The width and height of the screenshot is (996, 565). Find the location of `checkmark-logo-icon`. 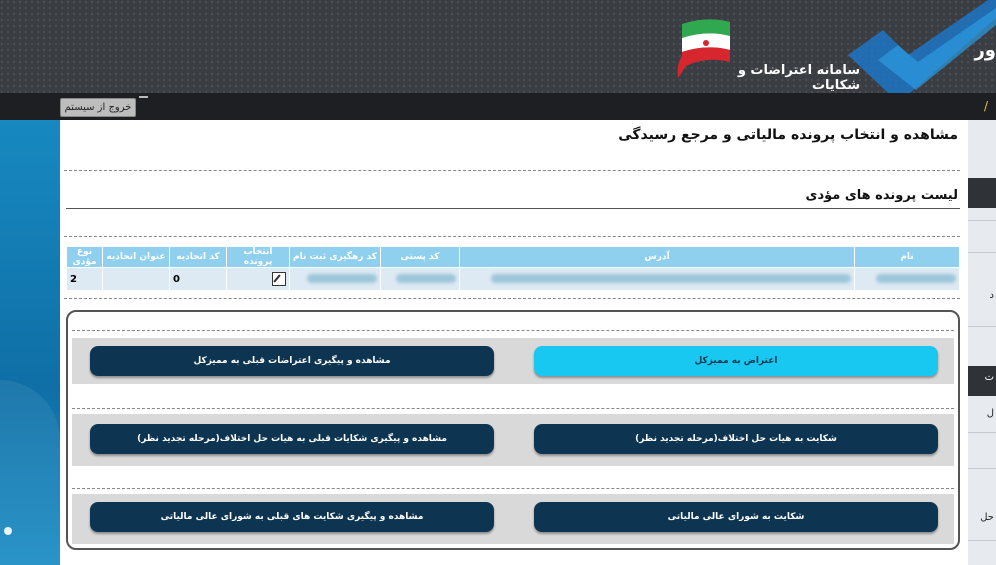

checkmark-logo-icon is located at coordinates (922, 46).